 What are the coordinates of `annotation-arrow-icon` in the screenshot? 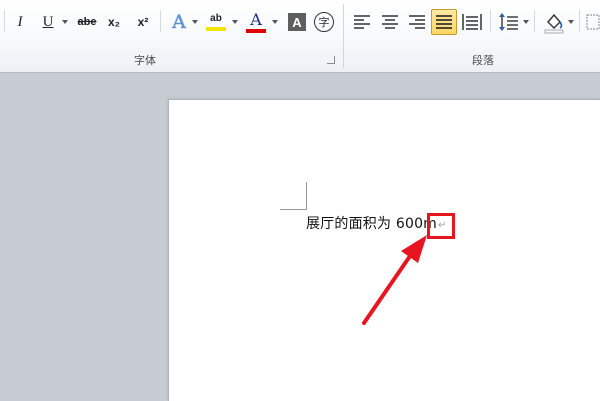 It's located at (394, 280).